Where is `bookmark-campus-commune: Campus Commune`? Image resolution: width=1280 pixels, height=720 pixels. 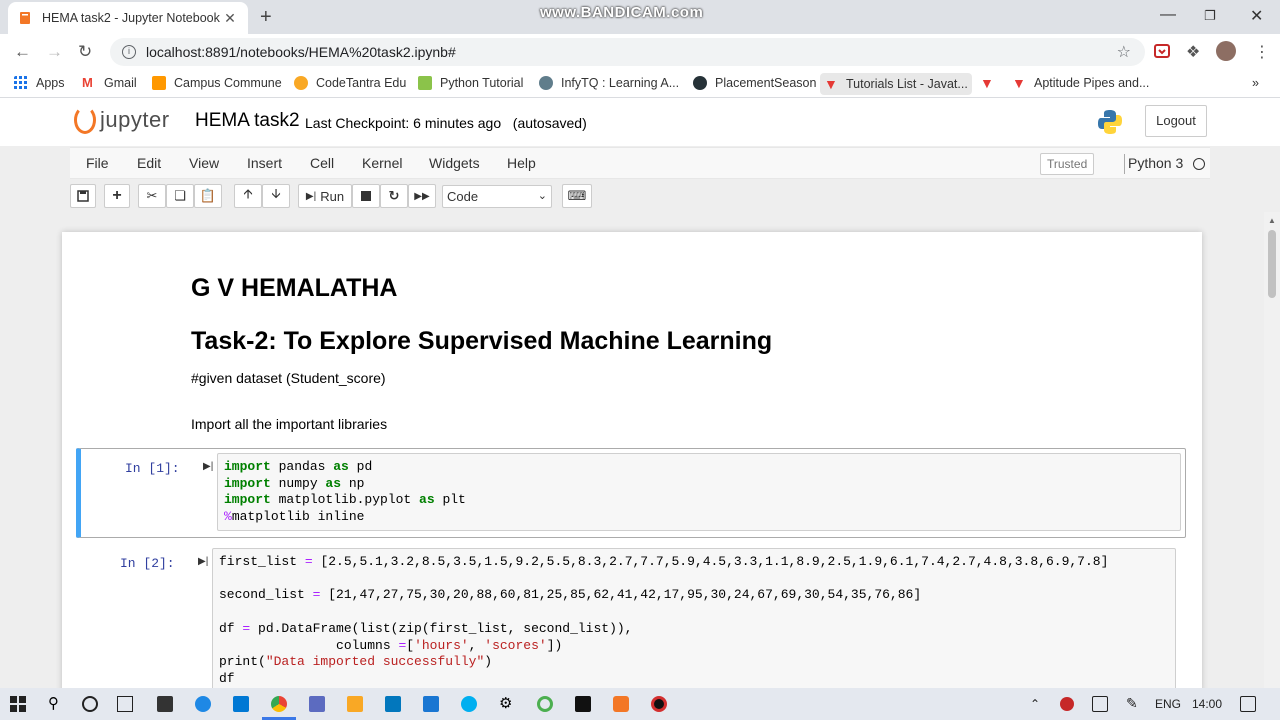 bookmark-campus-commune: Campus Commune is located at coordinates (217, 83).